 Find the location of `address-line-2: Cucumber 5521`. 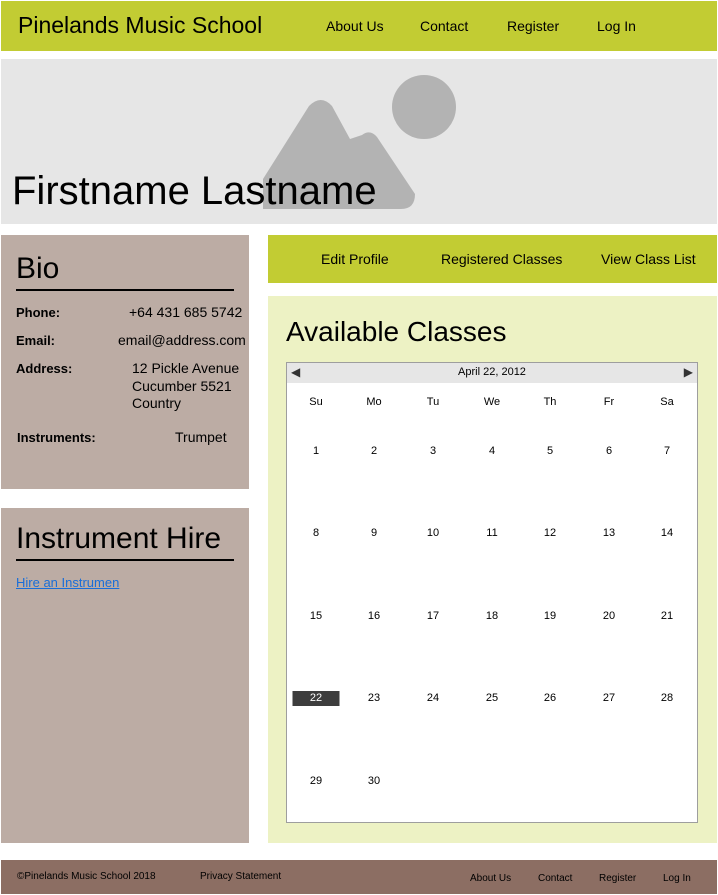

address-line-2: Cucumber 5521 is located at coordinates (182, 386).